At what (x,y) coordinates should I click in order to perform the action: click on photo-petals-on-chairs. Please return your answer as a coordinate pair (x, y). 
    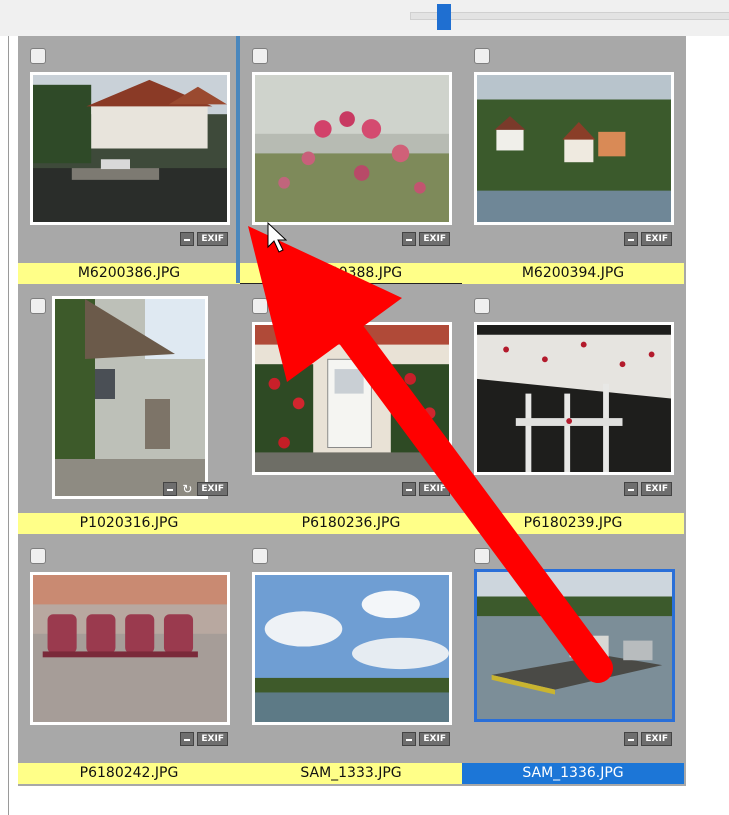
    Looking at the image, I should click on (574, 398).